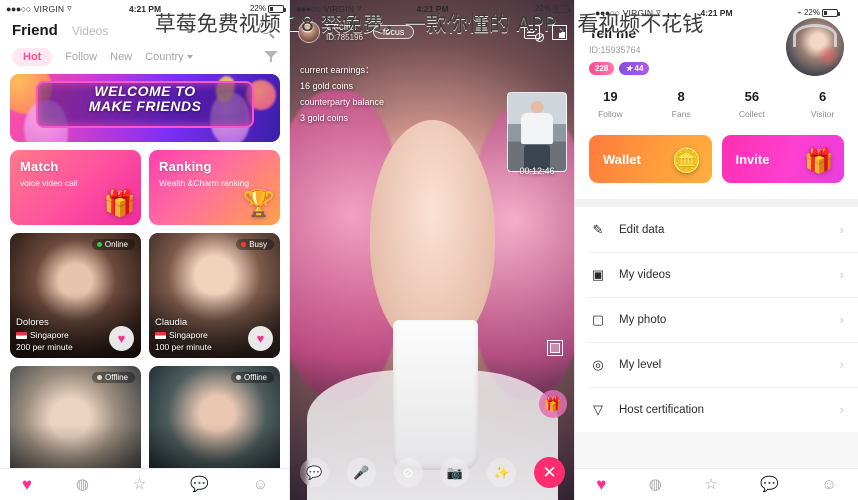  Describe the element at coordinates (32, 322) in the screenshot. I see `profile-name: Dolores` at that location.